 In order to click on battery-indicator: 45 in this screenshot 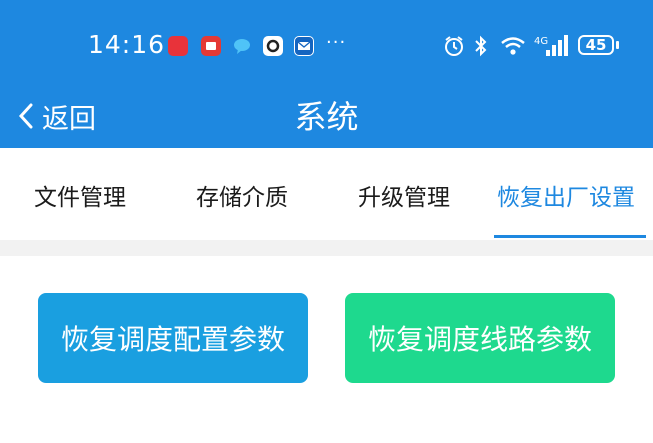, I will do `click(596, 45)`.